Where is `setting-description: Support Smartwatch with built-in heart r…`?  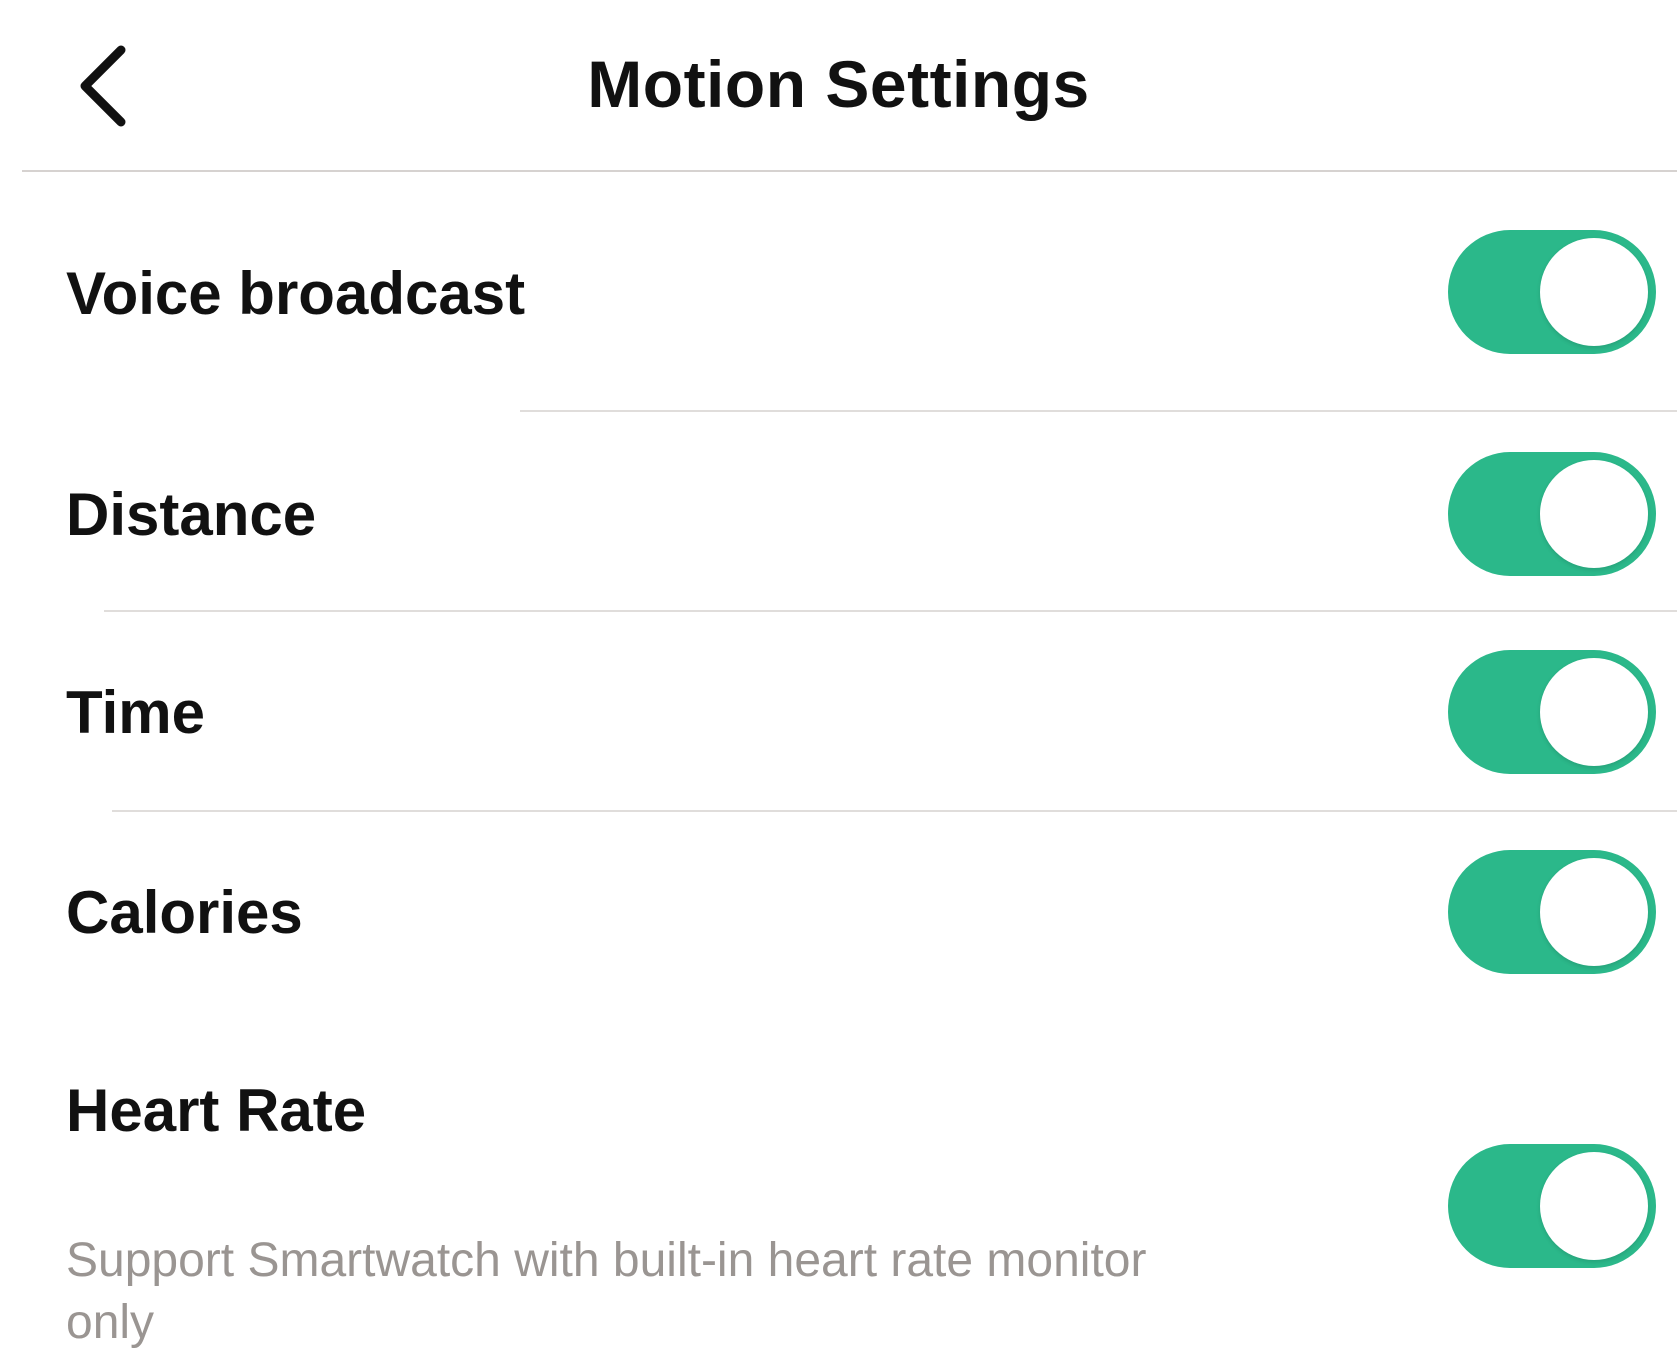
setting-description: Support Smartwatch with built-in heart r… is located at coordinates (606, 1291).